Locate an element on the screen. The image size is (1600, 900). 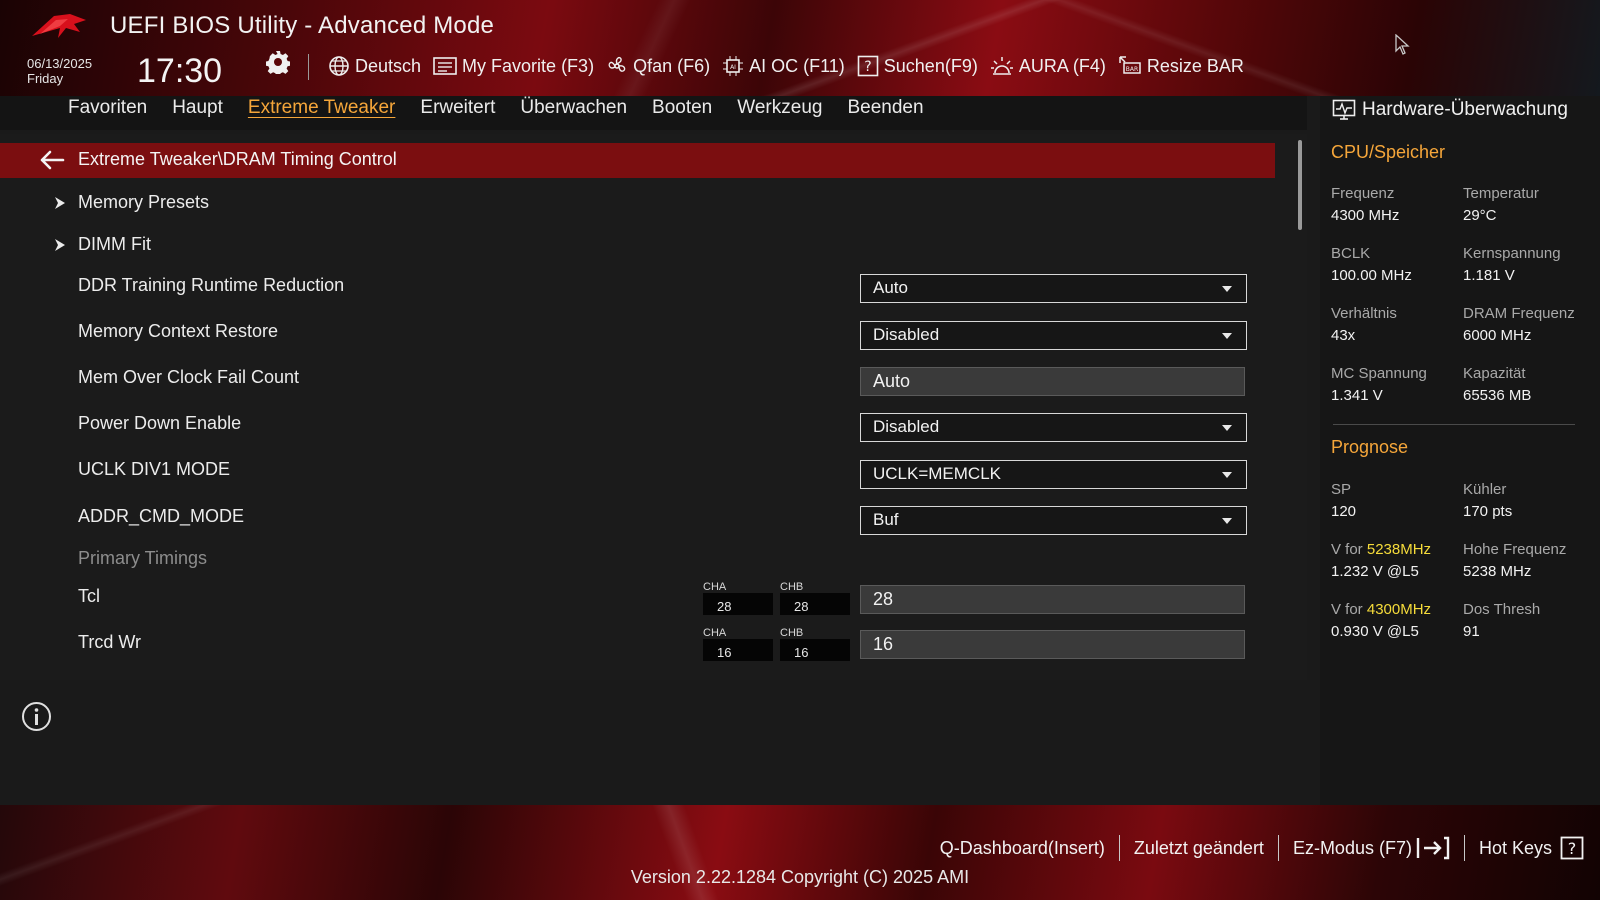
submenu-memory-presets: Memory Presets is located at coordinates (143, 202).